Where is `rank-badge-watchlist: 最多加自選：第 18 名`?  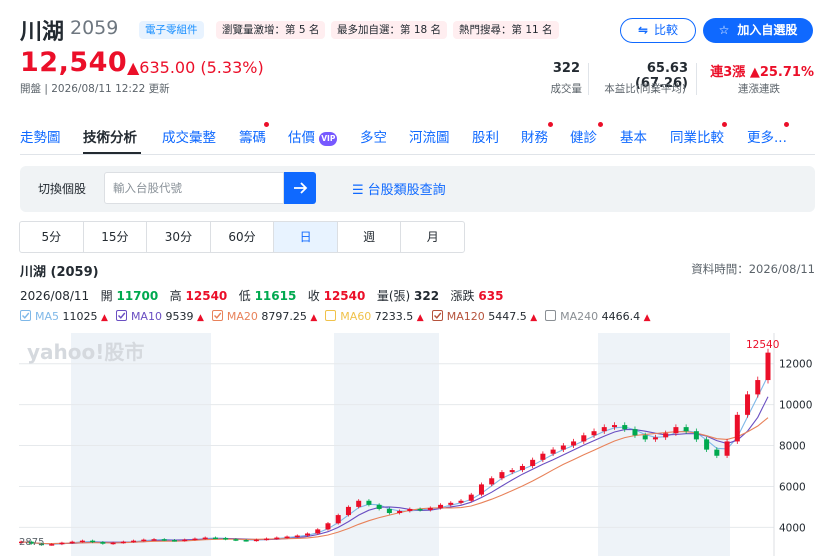 rank-badge-watchlist: 最多加自選：第 18 名 is located at coordinates (389, 30).